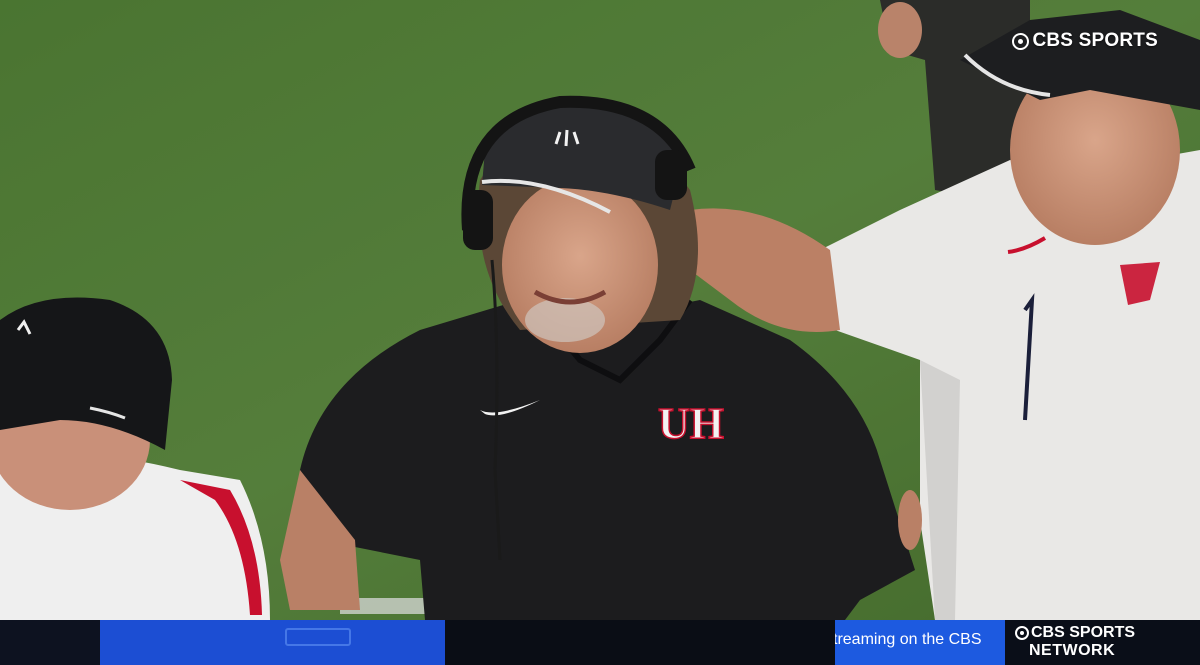 Image resolution: width=1200 pixels, height=665 pixels. What do you see at coordinates (1072, 650) in the screenshot?
I see `network-line2: NETWORK` at bounding box center [1072, 650].